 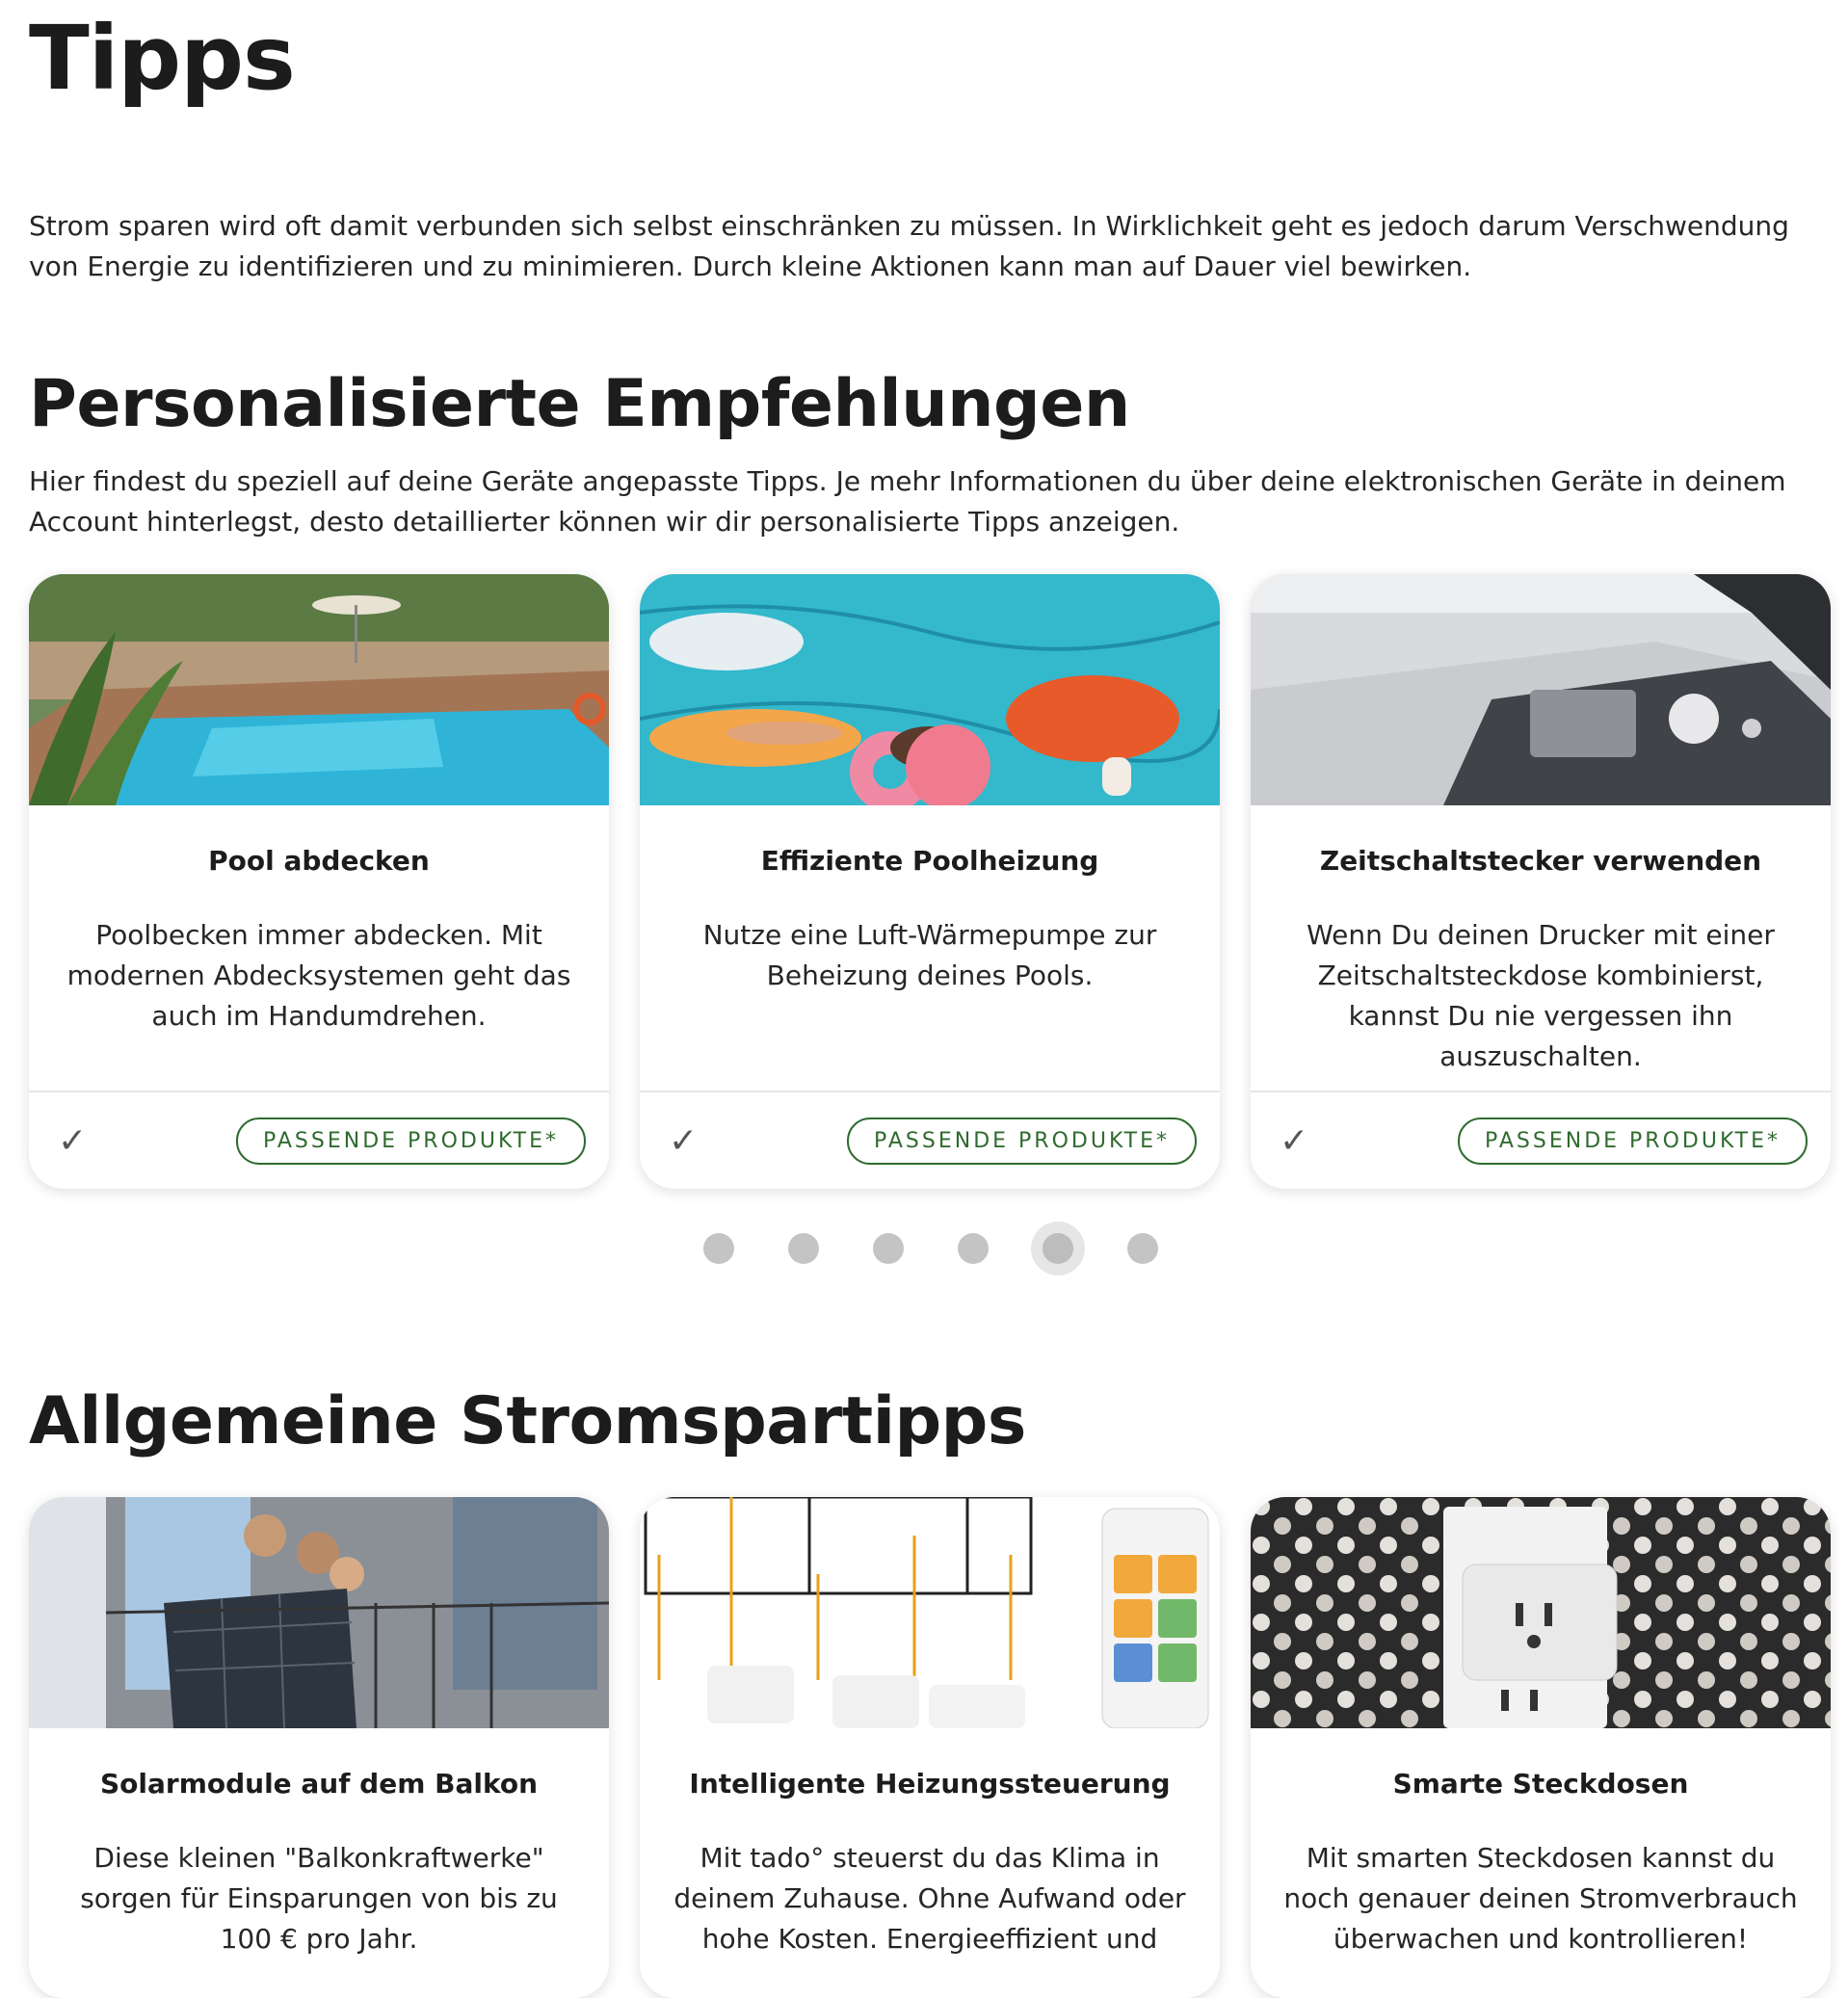 What do you see at coordinates (319, 861) in the screenshot?
I see `card-title: Pool abdecken` at bounding box center [319, 861].